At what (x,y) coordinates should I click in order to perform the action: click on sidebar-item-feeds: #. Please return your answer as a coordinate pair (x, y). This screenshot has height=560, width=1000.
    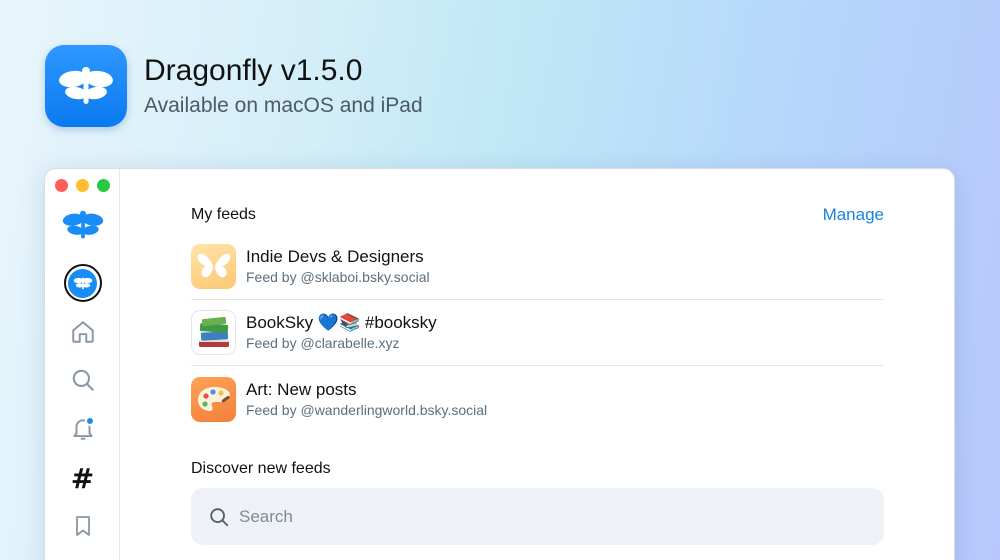
    Looking at the image, I should click on (82, 478).